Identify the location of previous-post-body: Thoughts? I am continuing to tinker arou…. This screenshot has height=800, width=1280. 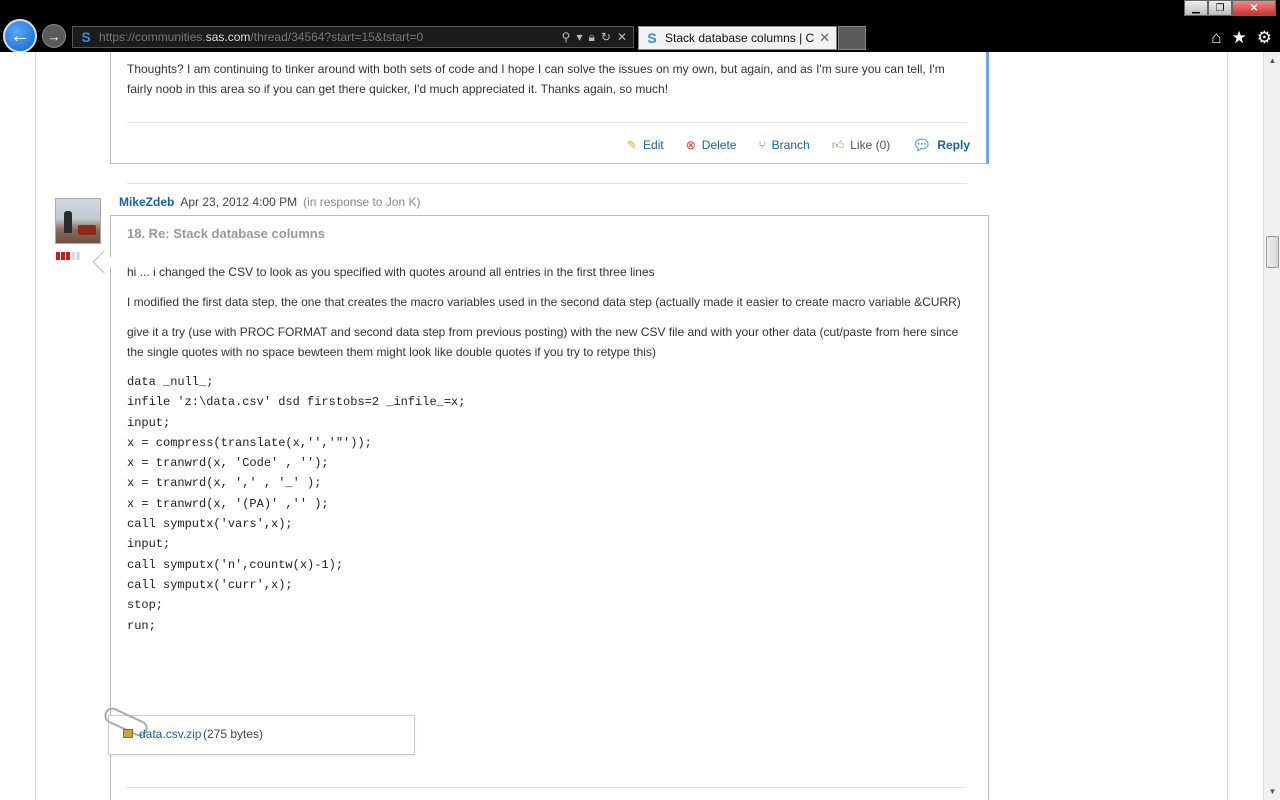
(536, 79).